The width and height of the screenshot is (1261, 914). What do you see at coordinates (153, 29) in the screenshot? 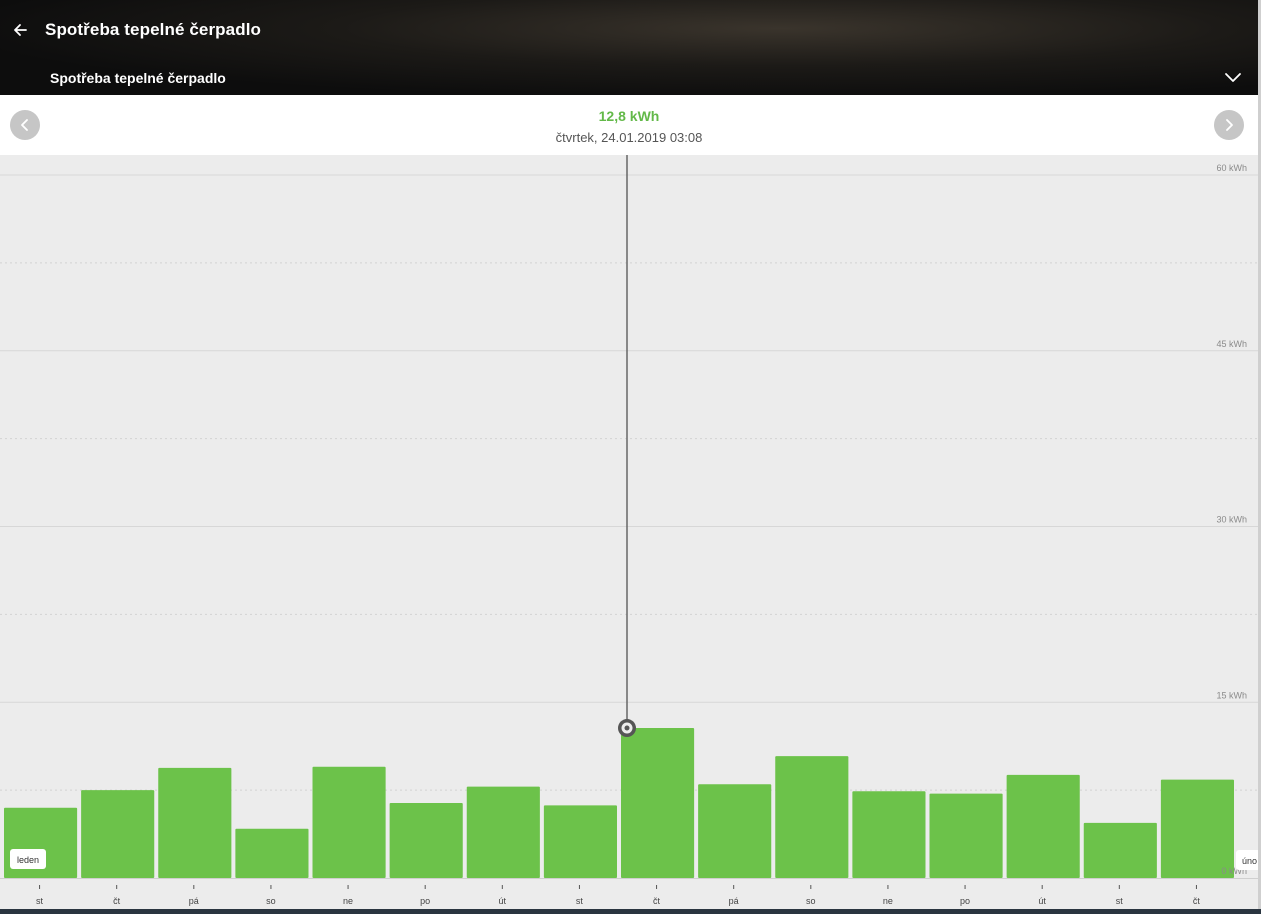
I see `page-title: Spotřeba tepelné čerpadlo` at bounding box center [153, 29].